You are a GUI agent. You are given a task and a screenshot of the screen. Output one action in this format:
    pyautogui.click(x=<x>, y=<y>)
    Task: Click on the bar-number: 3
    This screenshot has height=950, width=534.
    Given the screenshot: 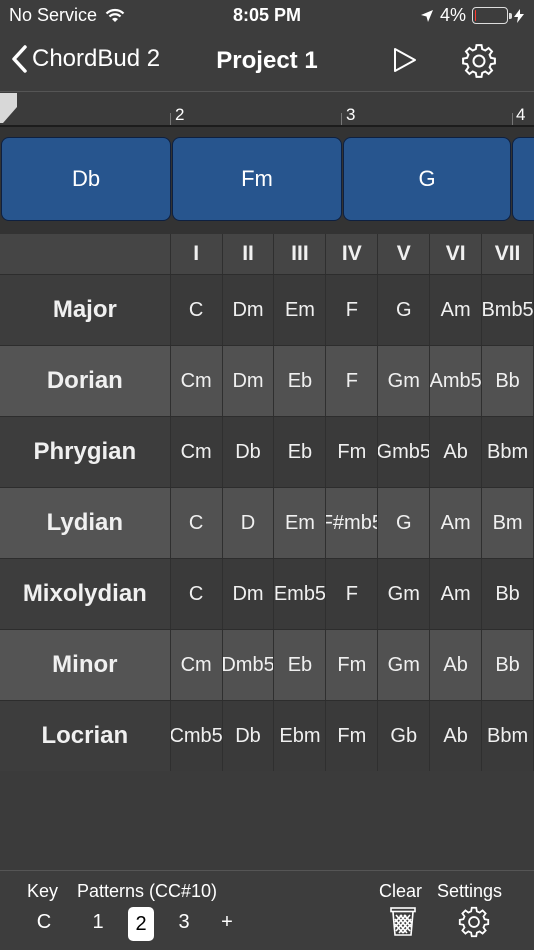 What is the action you would take?
    pyautogui.click(x=351, y=114)
    